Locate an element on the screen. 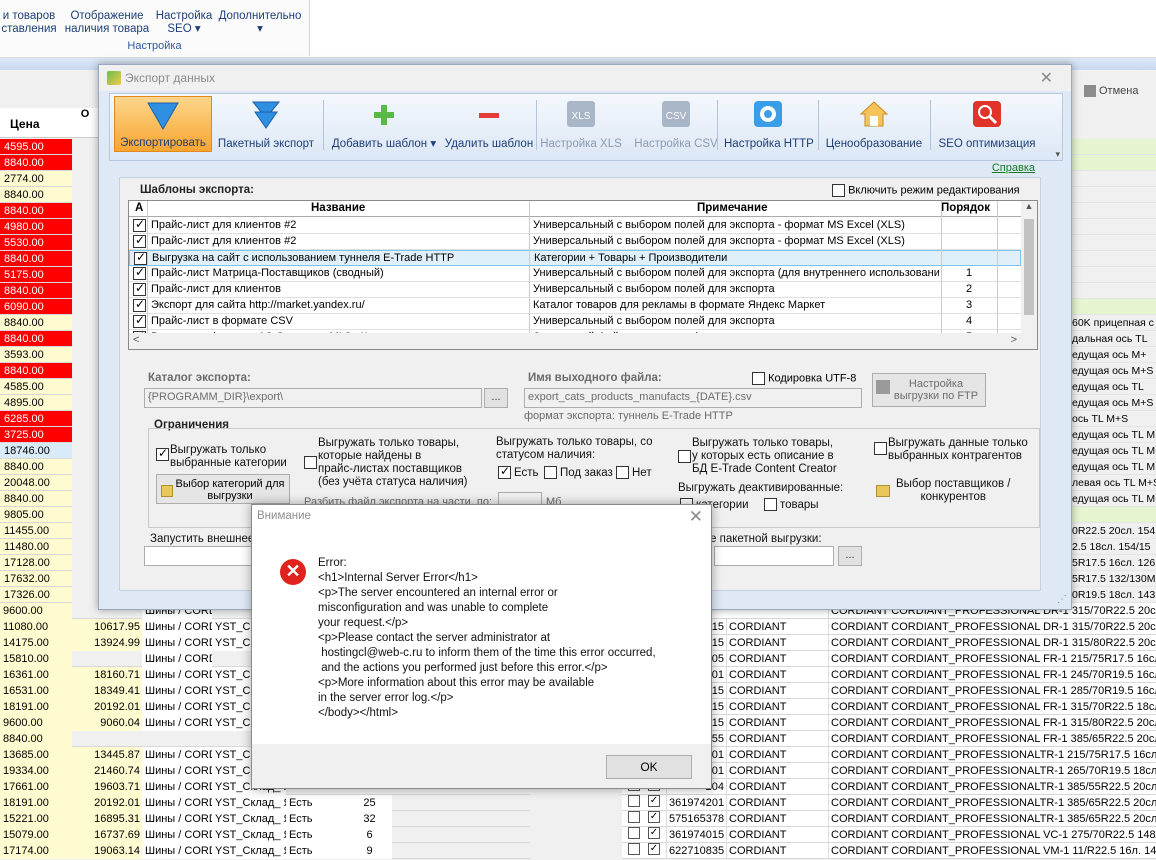 Image resolution: width=1156 pixels, height=860 pixels. status-no-checkbox is located at coordinates (622, 472).